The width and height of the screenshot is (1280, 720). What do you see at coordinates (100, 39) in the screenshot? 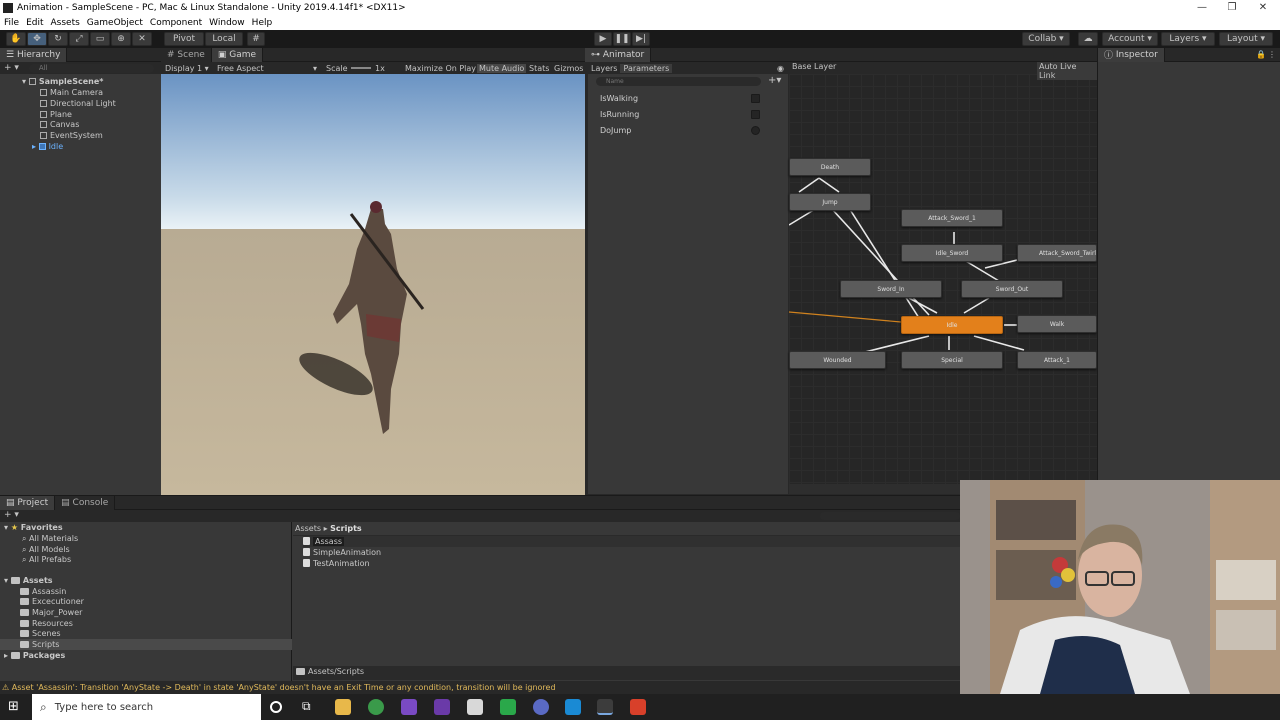
I see `rect-tool-icon: ▭` at bounding box center [100, 39].